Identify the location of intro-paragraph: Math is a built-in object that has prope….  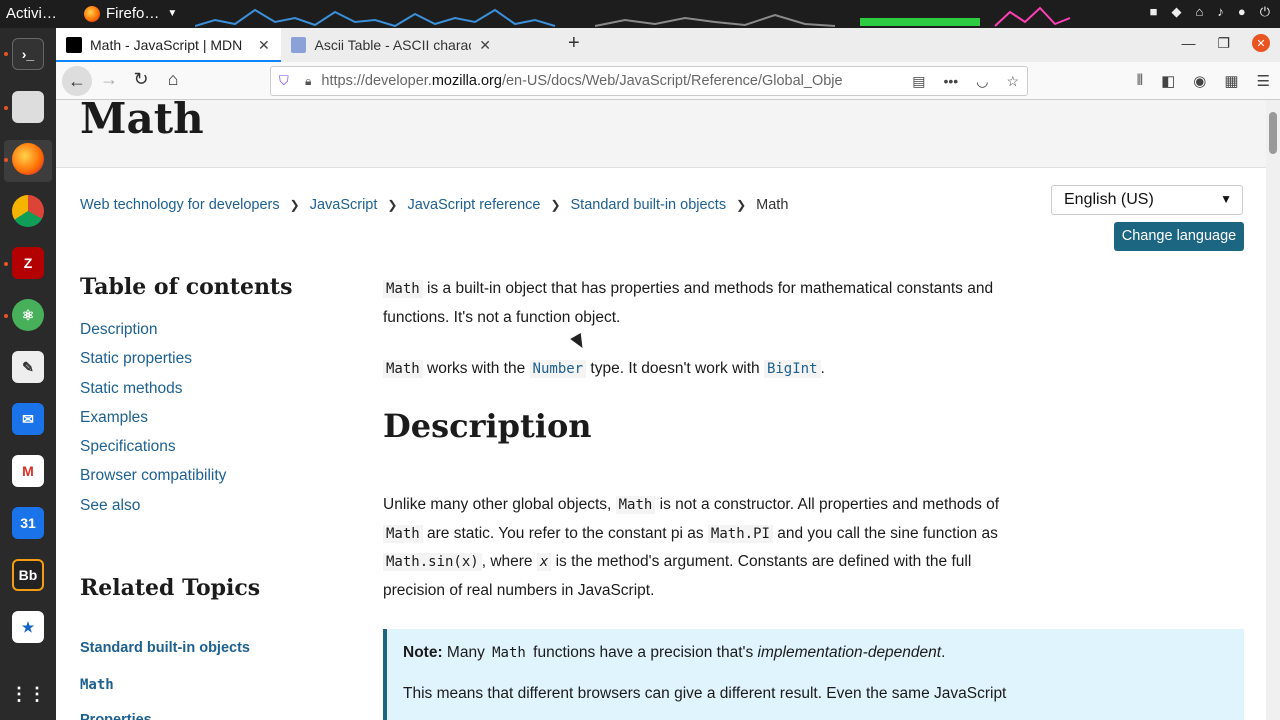
(708, 303).